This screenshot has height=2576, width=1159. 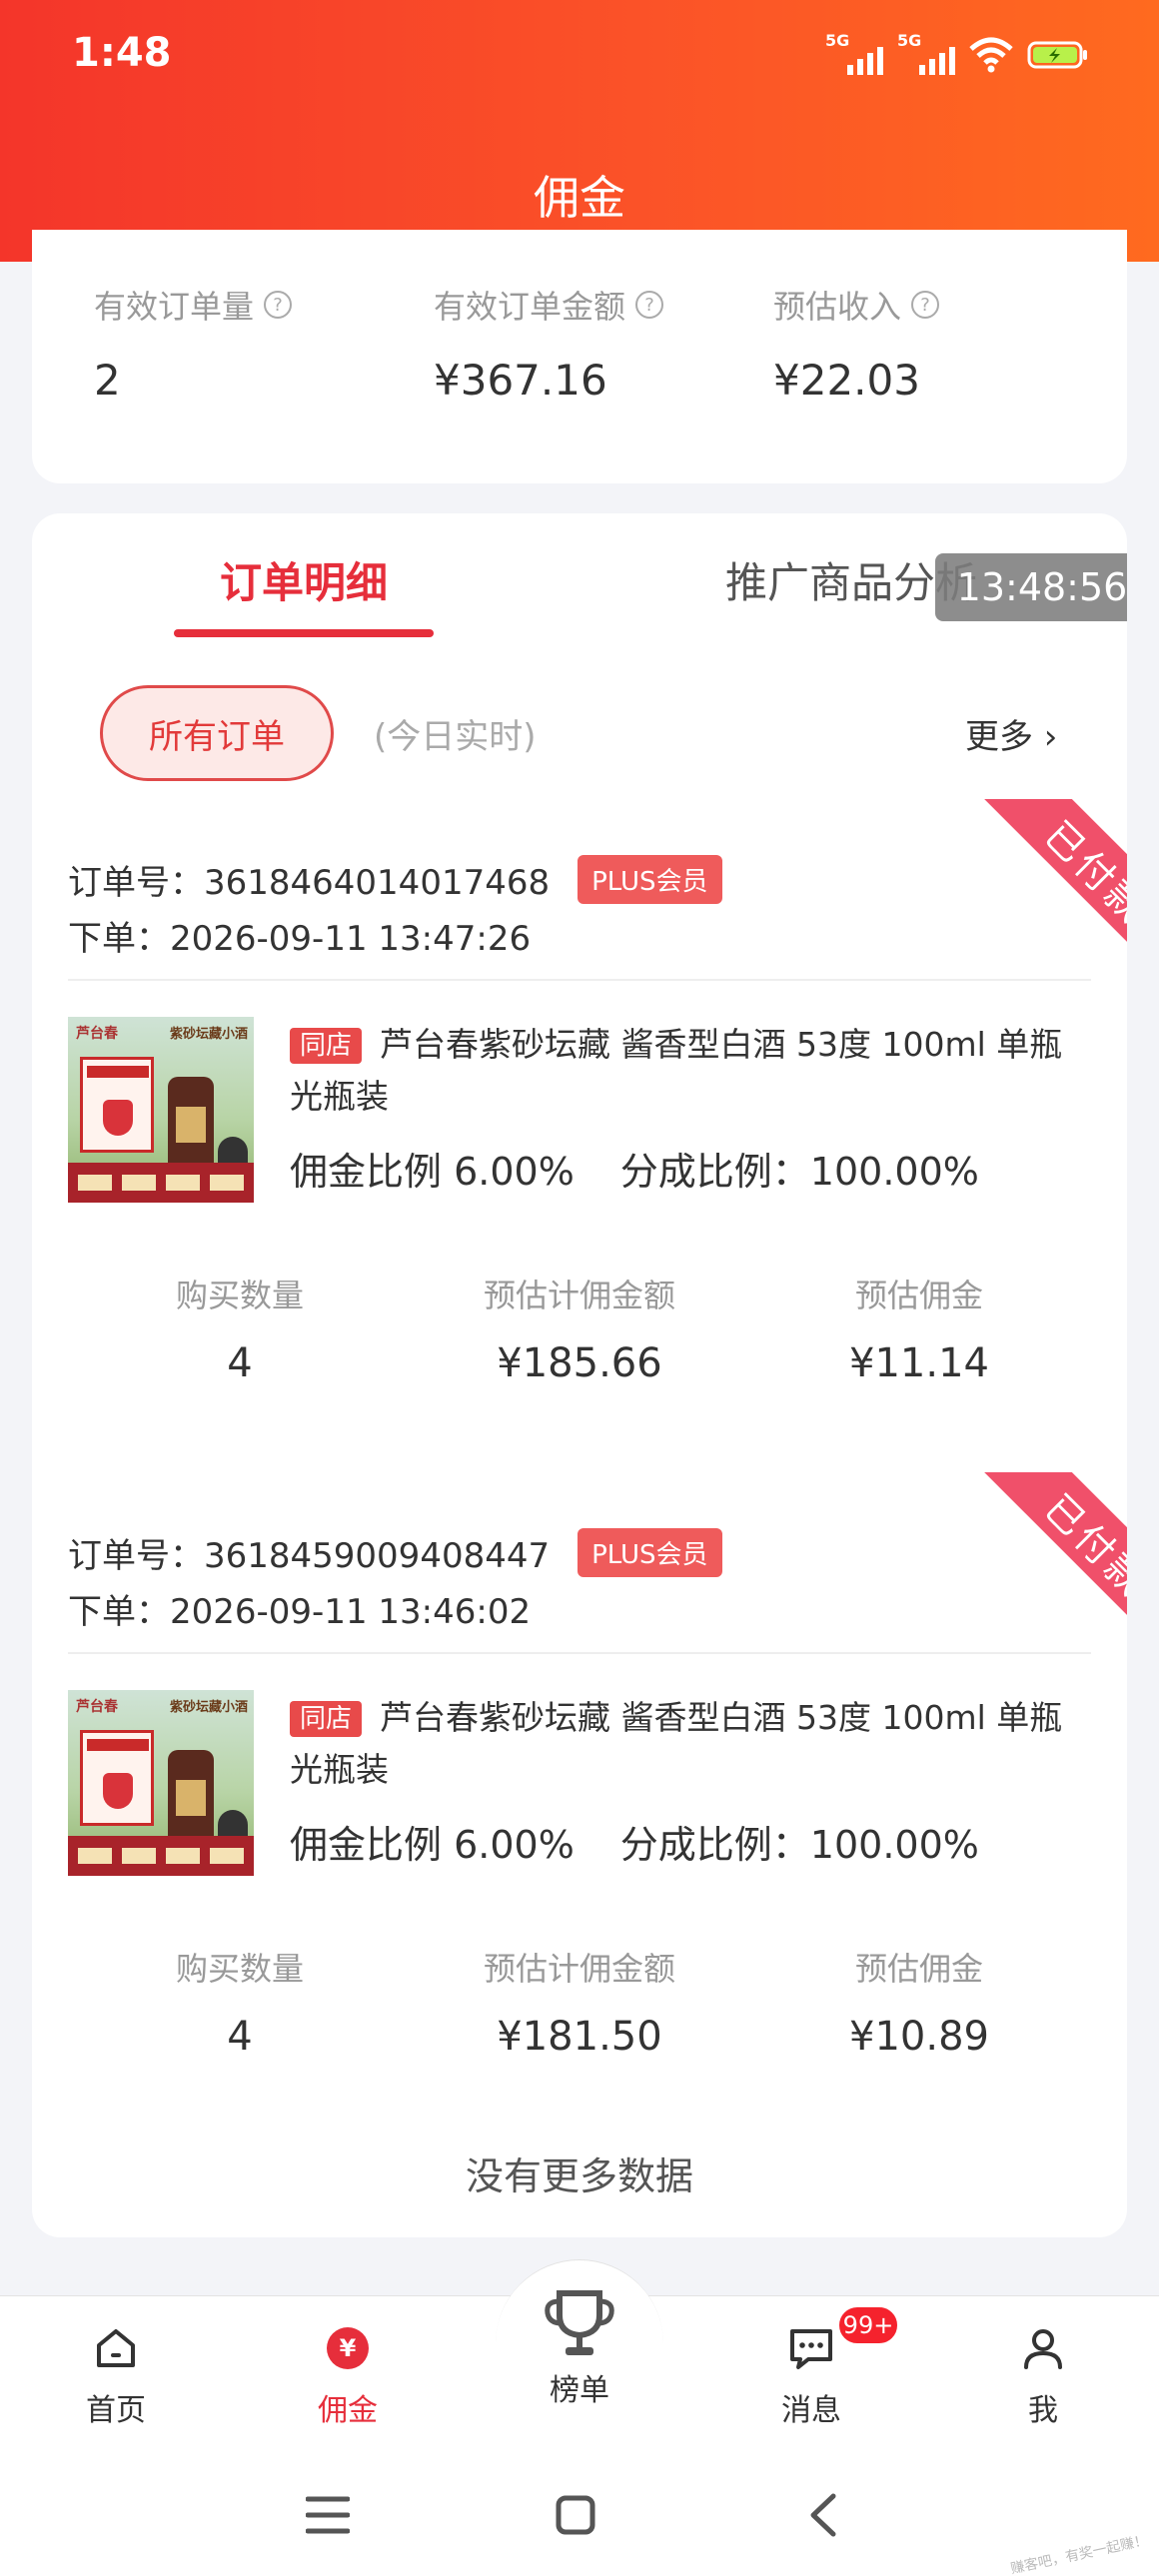 What do you see at coordinates (549, 344) in the screenshot?
I see `valid-order-amount: 有效订单金额? ¥367.16` at bounding box center [549, 344].